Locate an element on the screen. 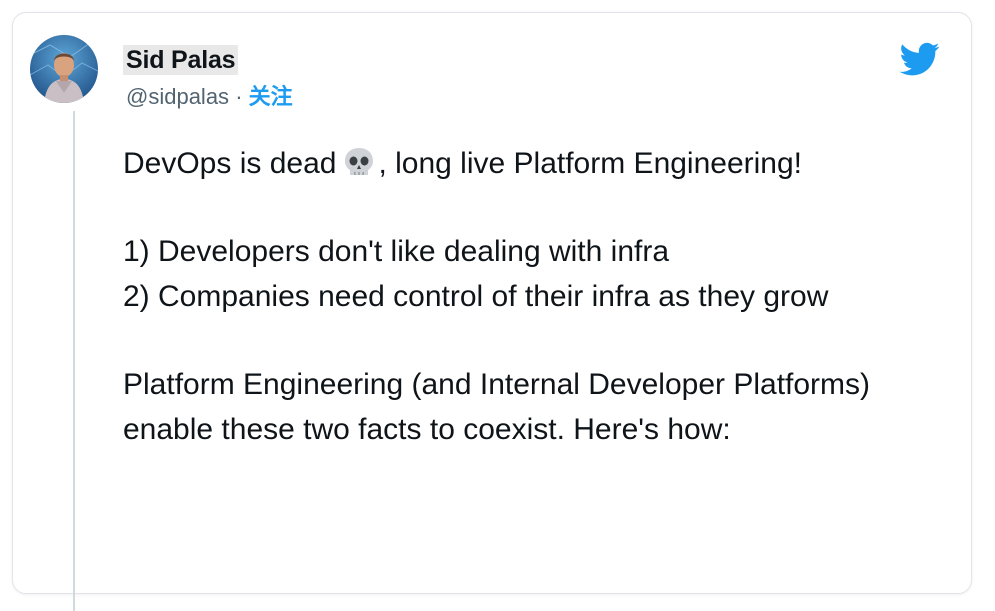  avatar is located at coordinates (64, 69).